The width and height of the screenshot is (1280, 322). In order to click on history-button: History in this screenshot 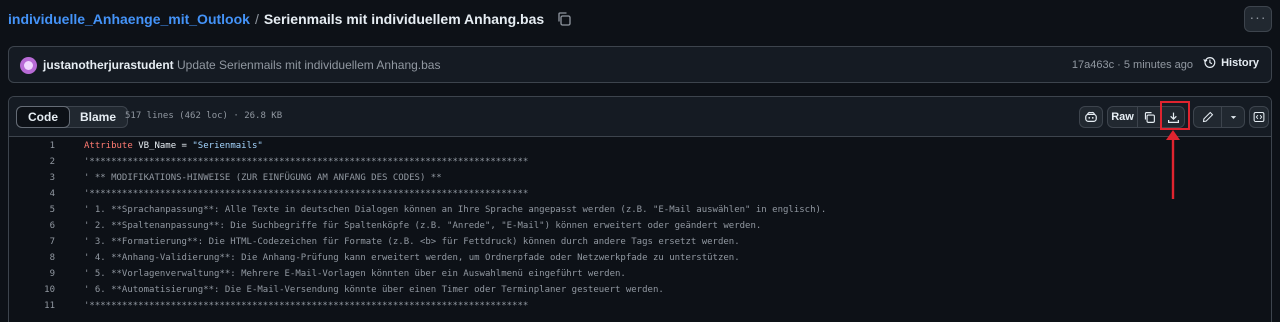, I will do `click(1231, 62)`.